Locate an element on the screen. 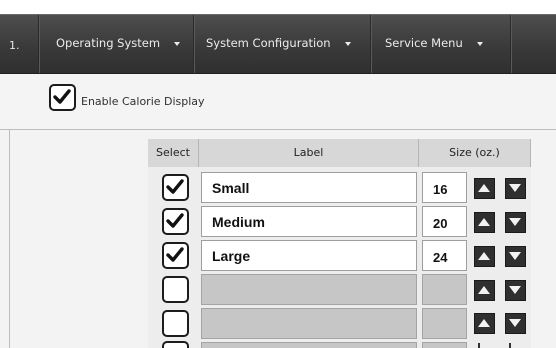 The height and width of the screenshot is (348, 556). size-input: 16 is located at coordinates (444, 187).